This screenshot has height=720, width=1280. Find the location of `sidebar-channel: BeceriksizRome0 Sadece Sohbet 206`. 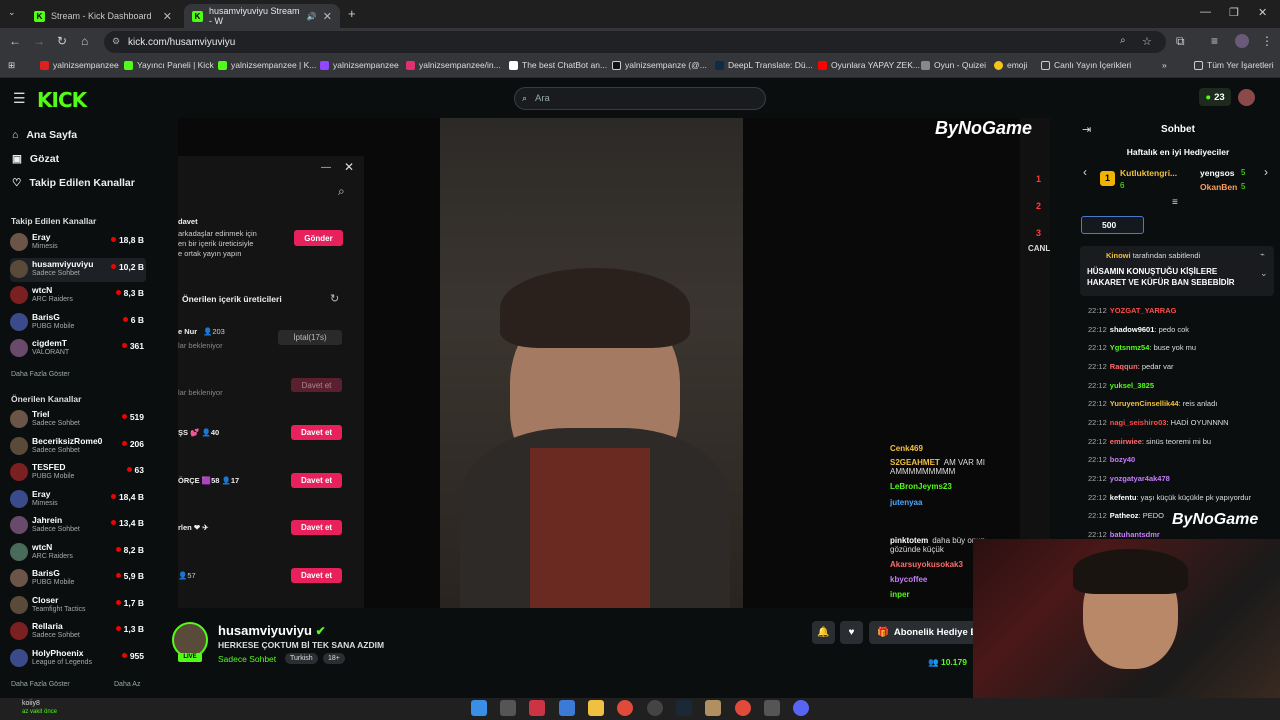

sidebar-channel: BeceriksizRome0 Sadece Sohbet 206 is located at coordinates (78, 447).